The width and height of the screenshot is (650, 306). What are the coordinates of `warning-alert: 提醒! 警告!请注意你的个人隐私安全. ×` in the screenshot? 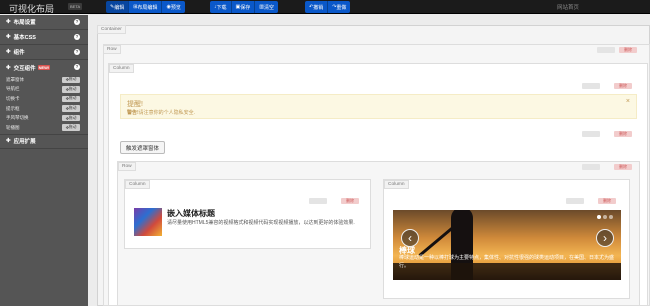 It's located at (378, 106).